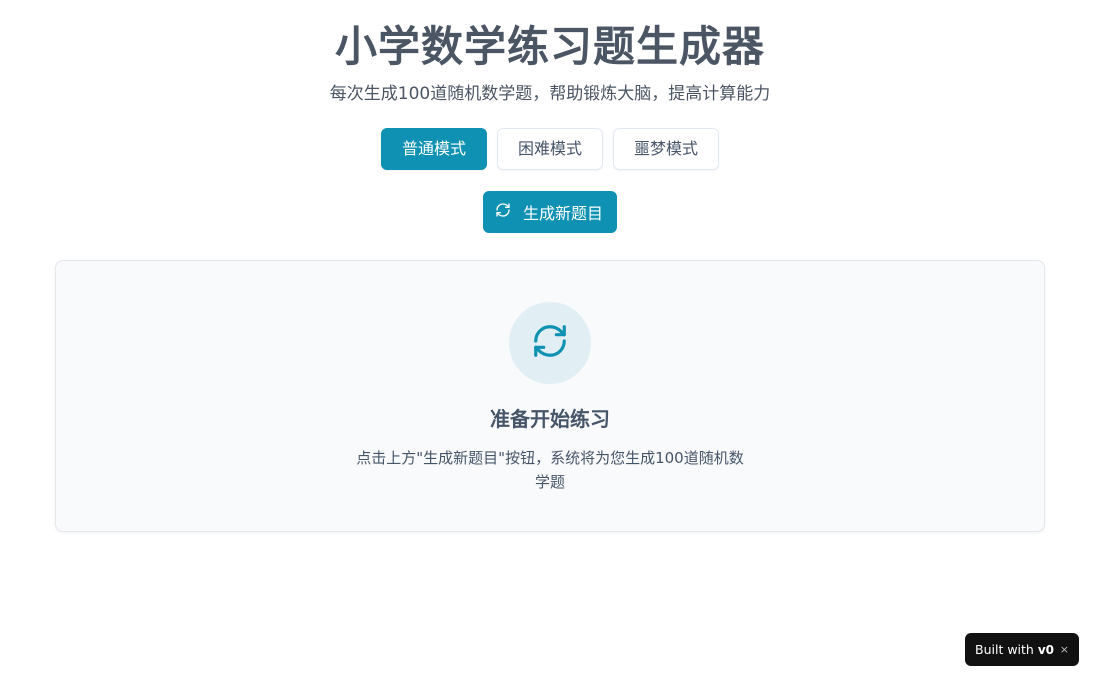 This screenshot has height=687, width=1100. Describe the element at coordinates (550, 94) in the screenshot. I see `page-subtitle: 每次生成100道随机数学题，帮助锻炼大脑，提高计算能力` at that location.